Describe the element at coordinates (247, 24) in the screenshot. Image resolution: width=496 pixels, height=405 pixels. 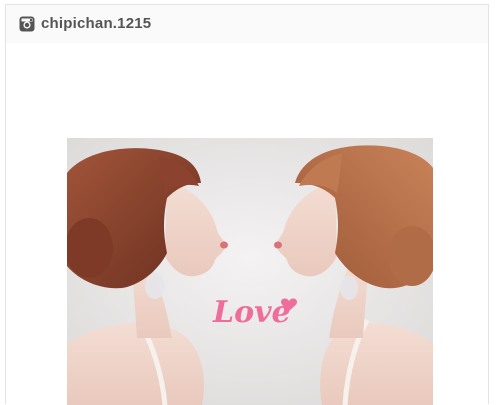
I see `post-header: chipichan.1215` at that location.